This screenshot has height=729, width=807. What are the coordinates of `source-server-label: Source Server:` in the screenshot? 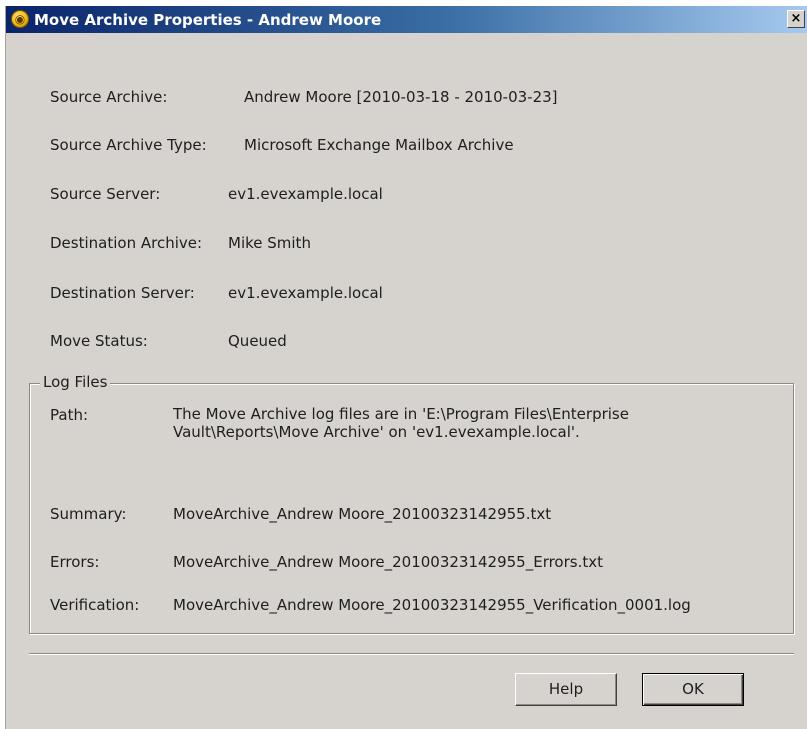 It's located at (105, 194).